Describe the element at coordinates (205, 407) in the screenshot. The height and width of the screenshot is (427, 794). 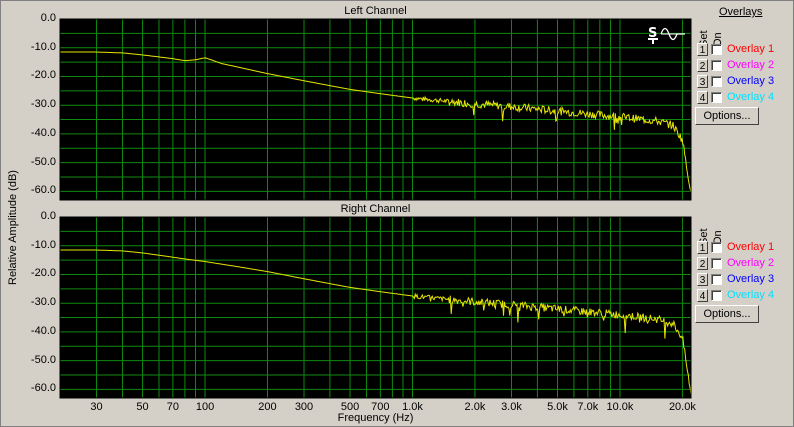
I see `x-tick-label: 100` at that location.